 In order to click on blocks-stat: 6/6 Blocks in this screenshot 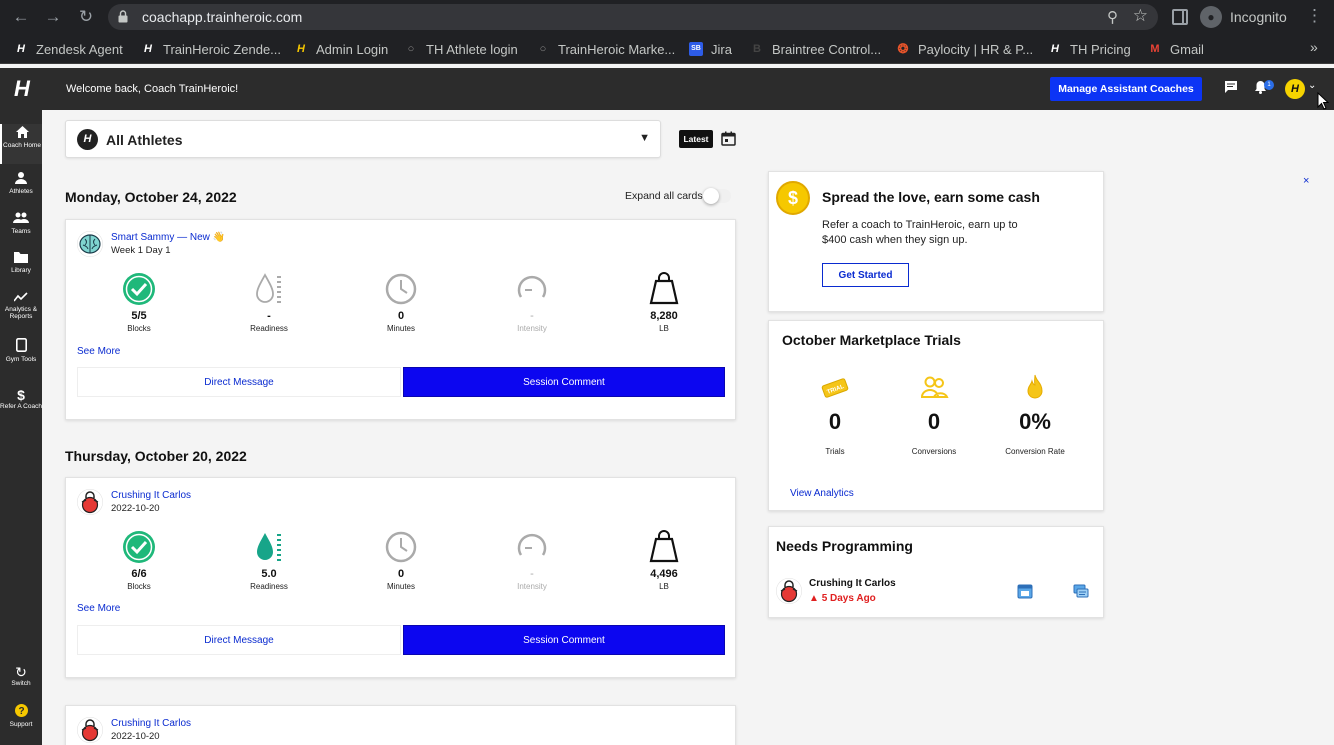, I will do `click(139, 560)`.